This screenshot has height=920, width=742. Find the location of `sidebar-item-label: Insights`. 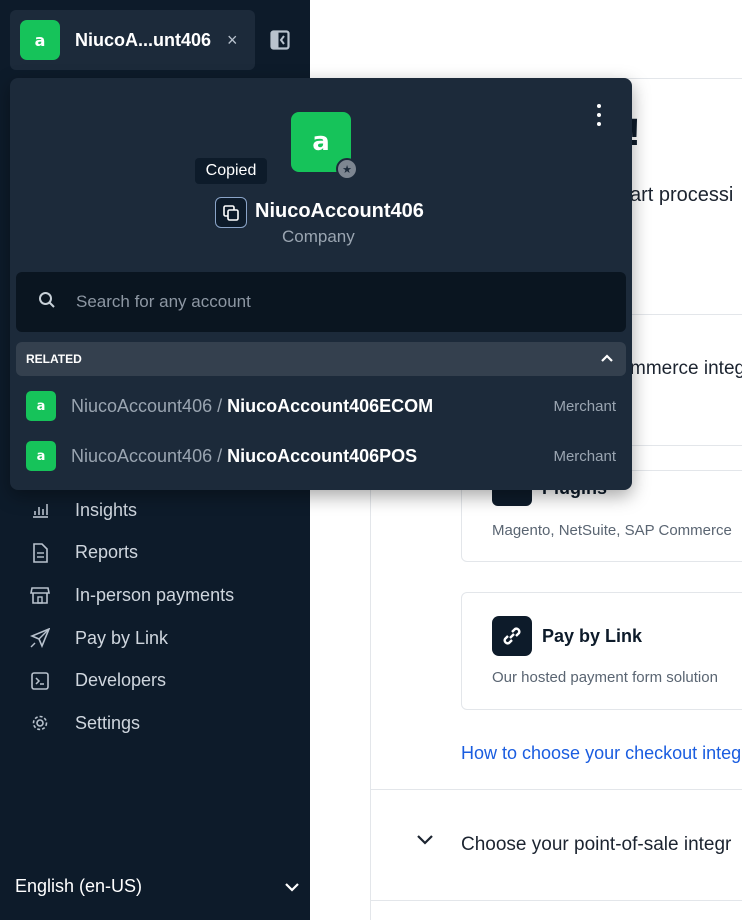

sidebar-item-label: Insights is located at coordinates (106, 509).